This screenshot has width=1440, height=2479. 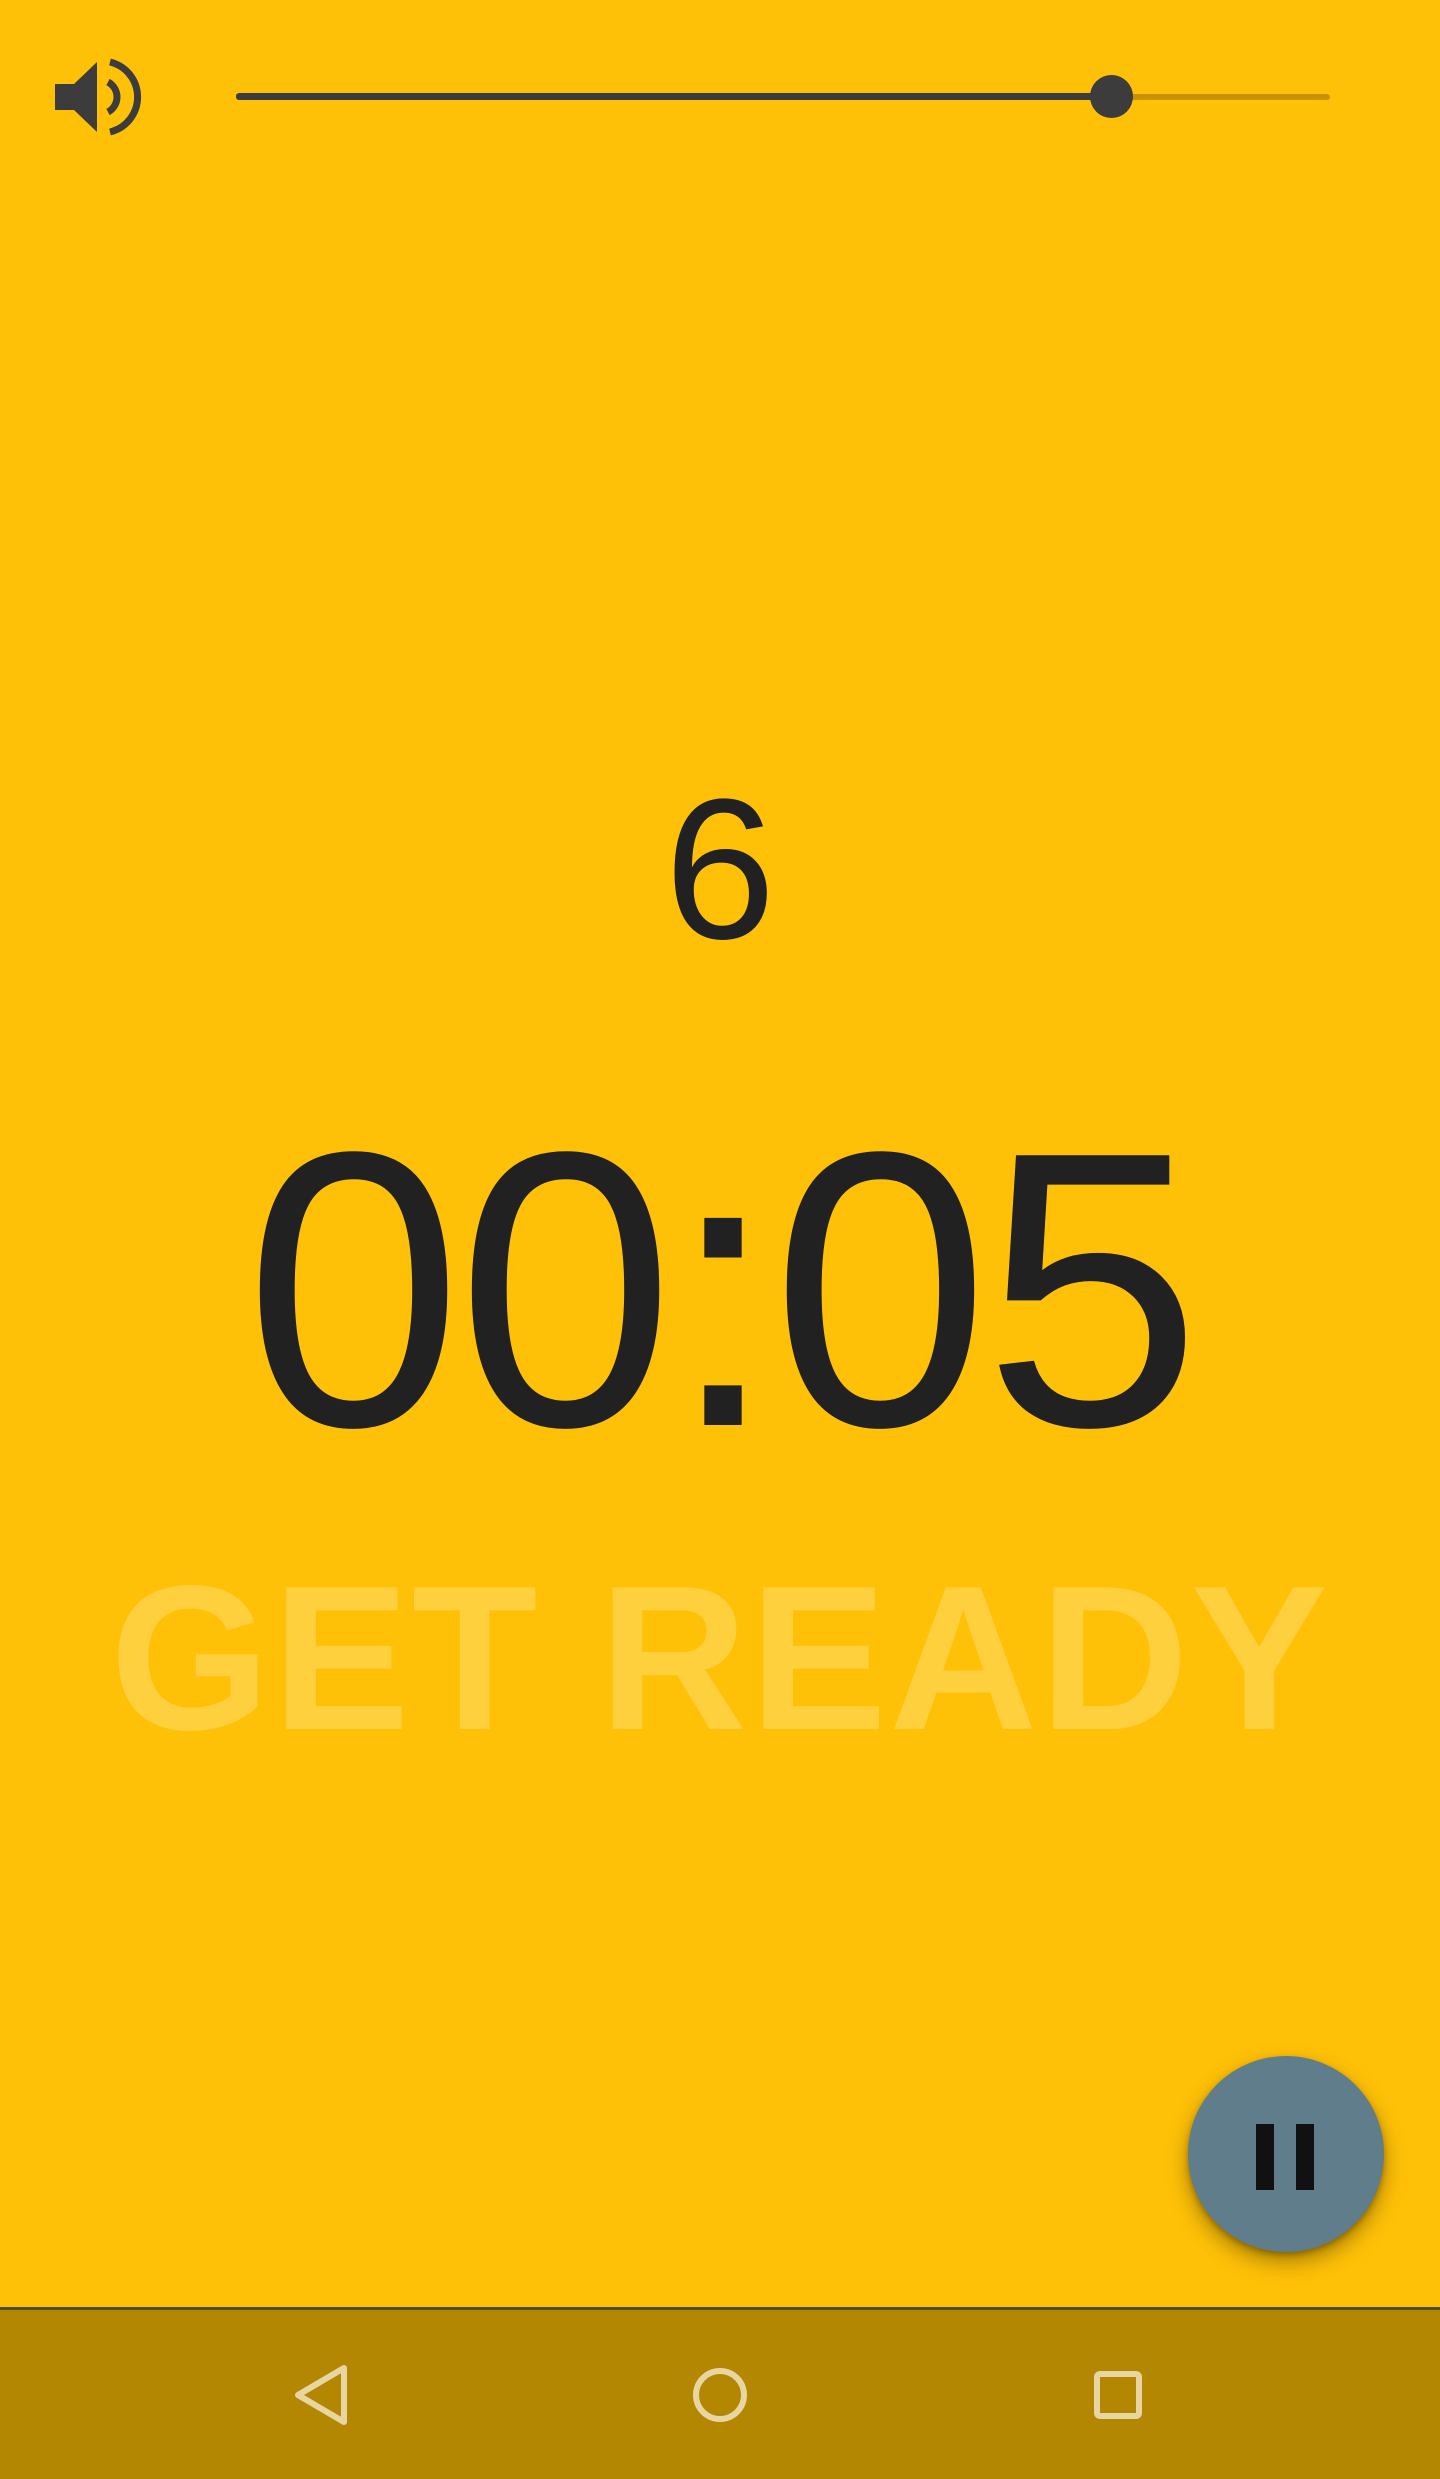 I want to click on home-button, so click(x=720, y=2395).